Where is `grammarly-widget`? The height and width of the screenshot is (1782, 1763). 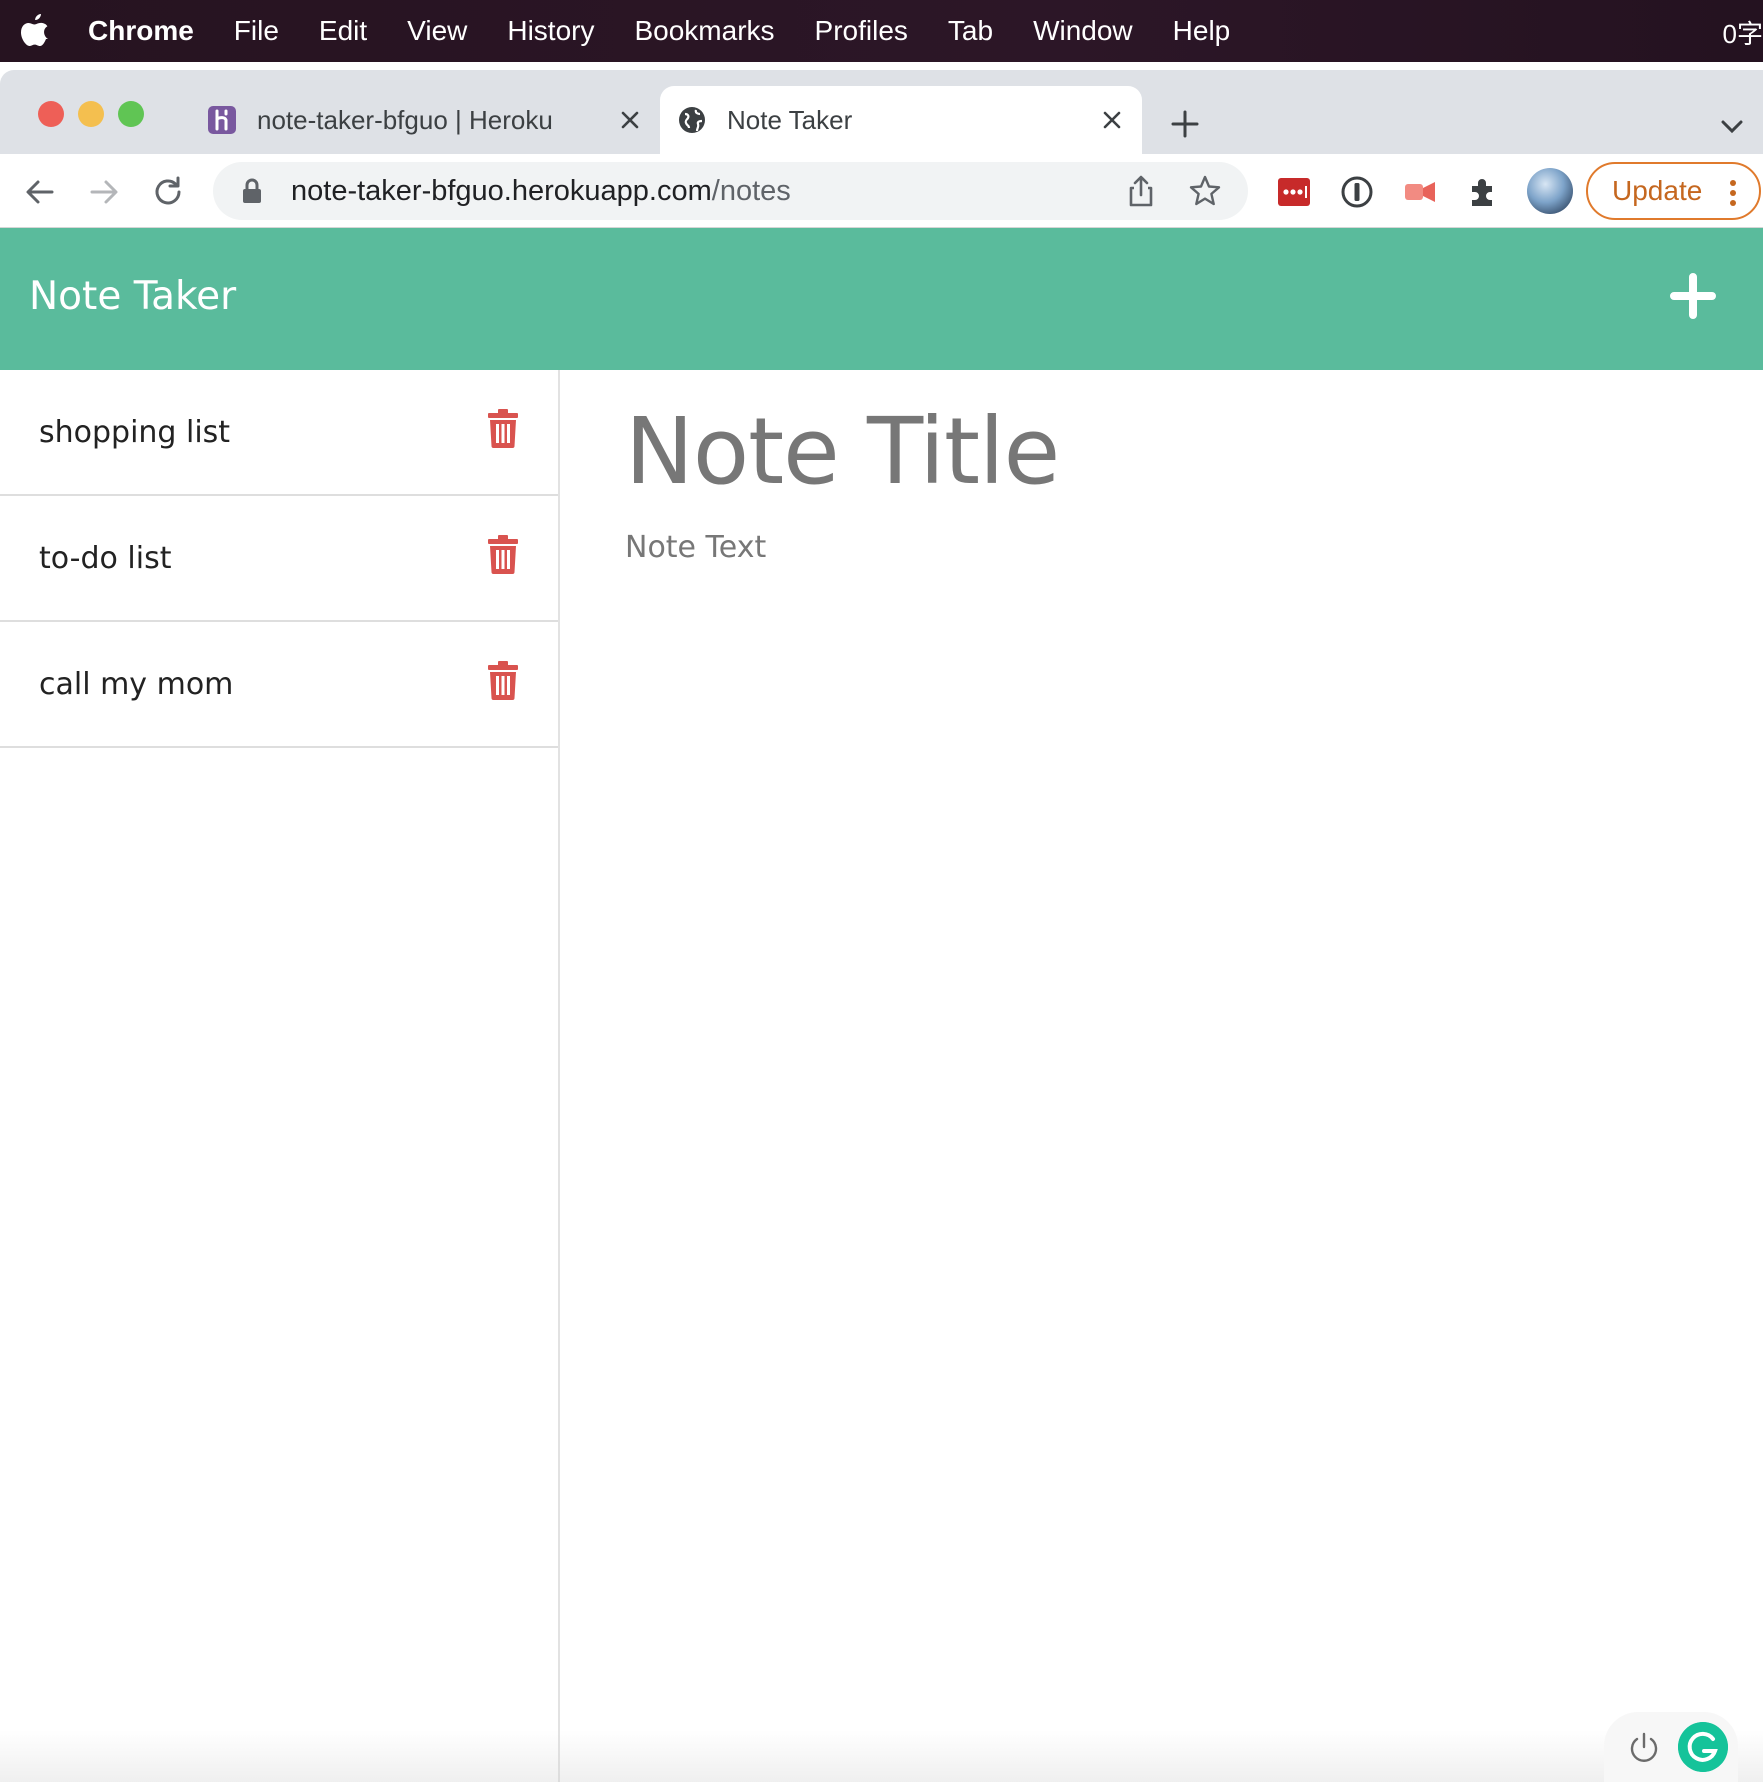
grammarly-widget is located at coordinates (1671, 1747).